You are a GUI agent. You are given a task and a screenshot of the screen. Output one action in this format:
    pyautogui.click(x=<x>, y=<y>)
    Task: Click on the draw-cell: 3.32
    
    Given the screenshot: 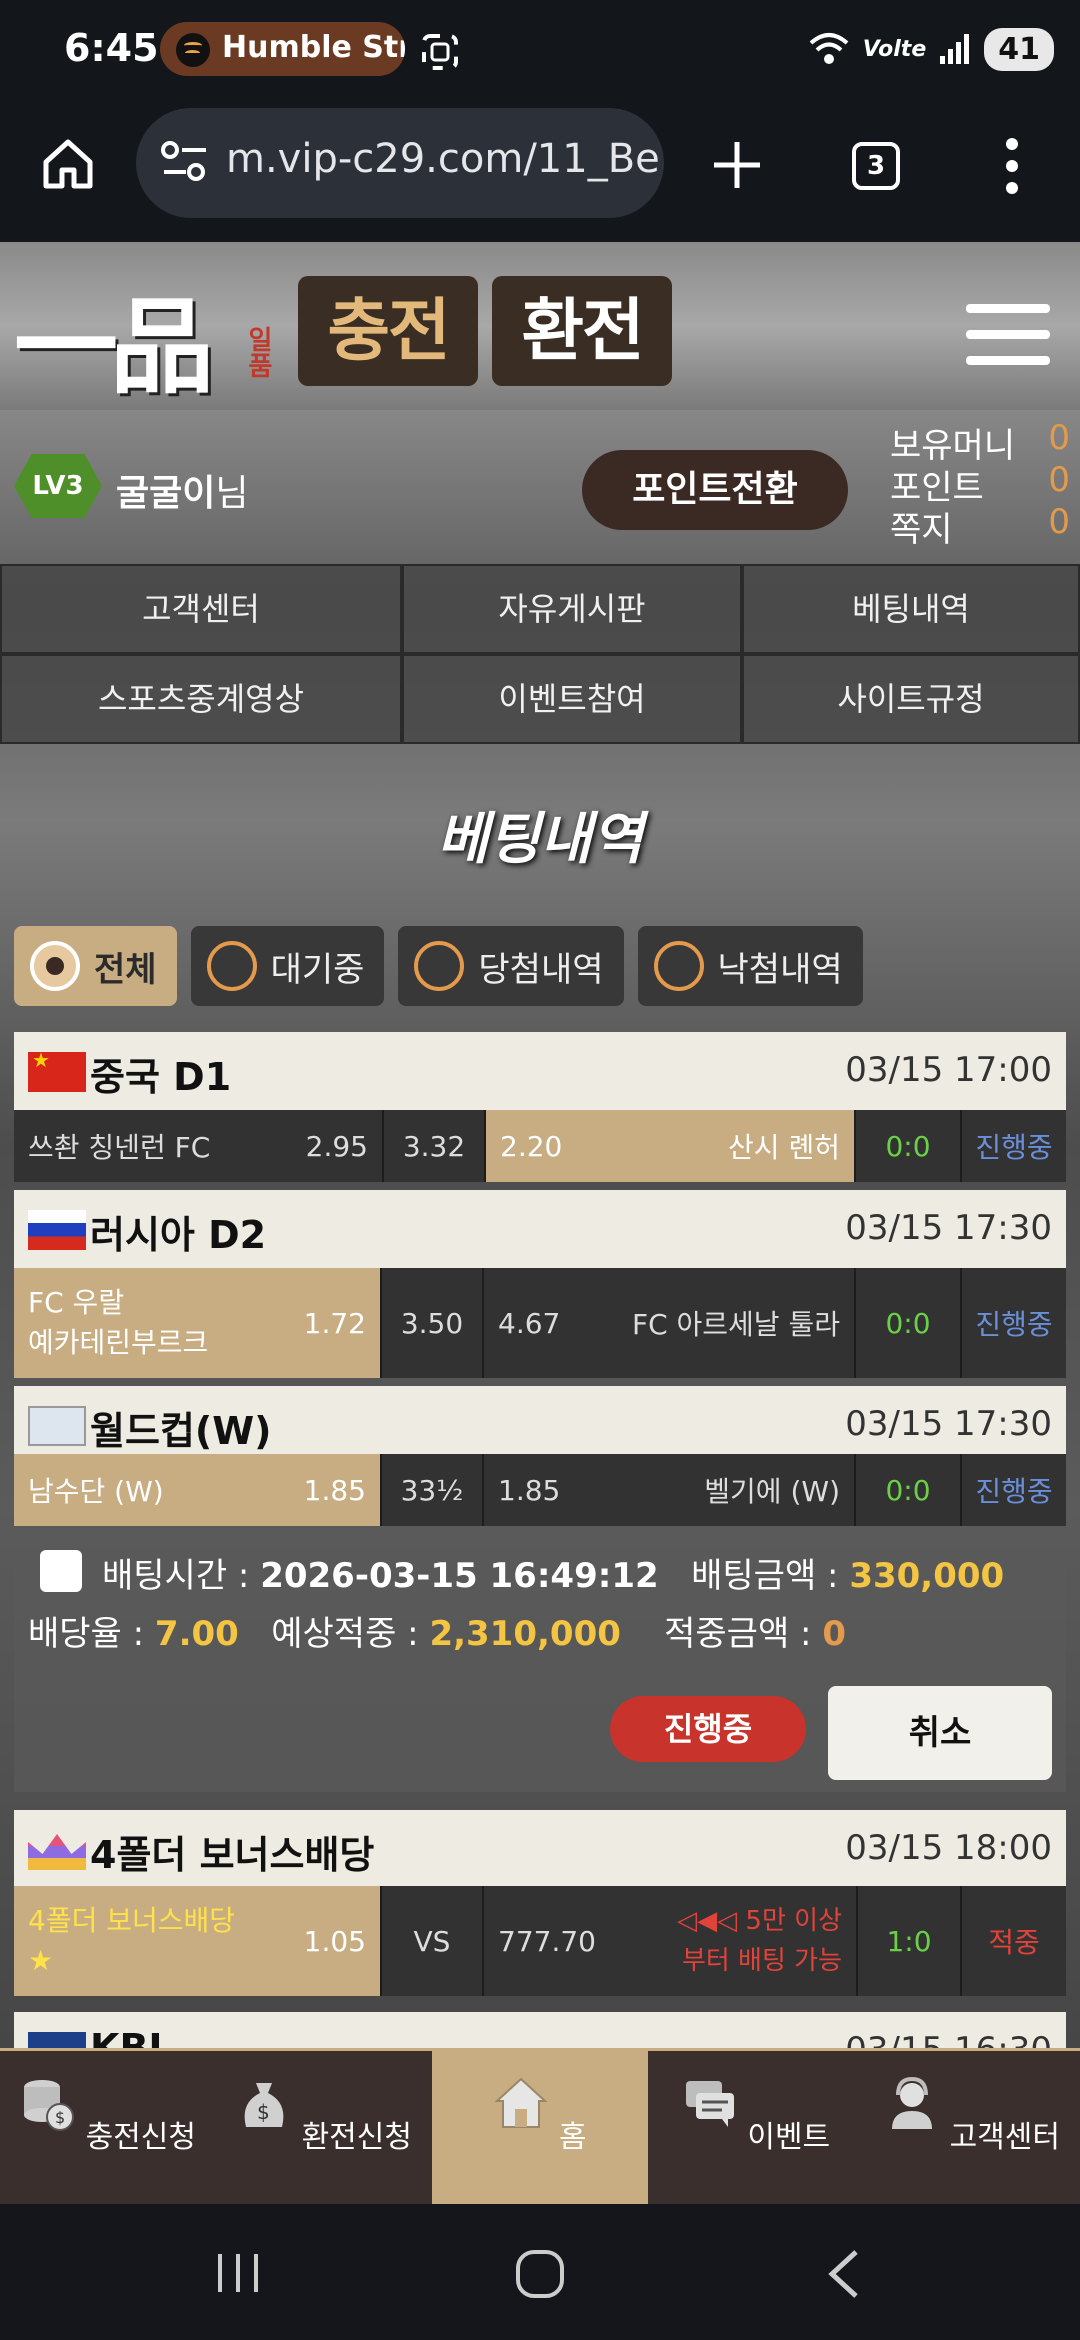 What is the action you would take?
    pyautogui.click(x=435, y=1146)
    